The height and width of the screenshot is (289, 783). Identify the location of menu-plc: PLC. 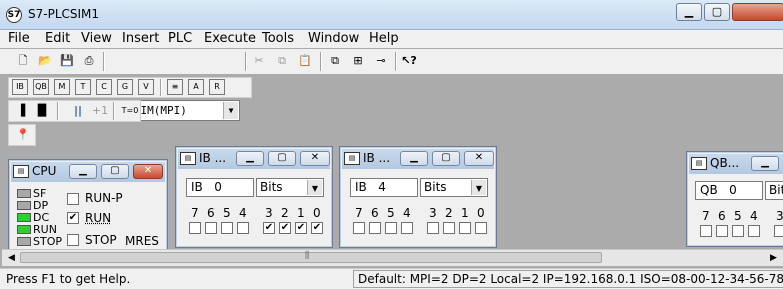
(180, 38).